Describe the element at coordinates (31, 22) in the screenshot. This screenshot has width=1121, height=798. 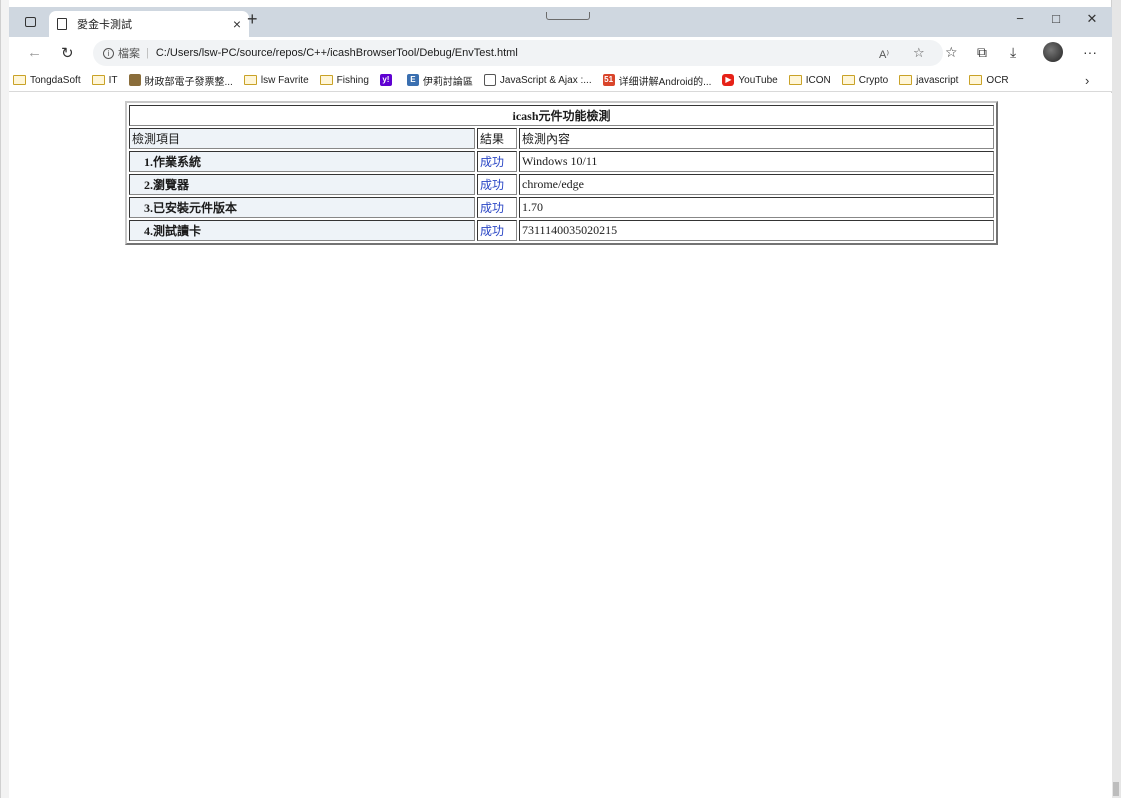
I see `tab-actions-icon` at that location.